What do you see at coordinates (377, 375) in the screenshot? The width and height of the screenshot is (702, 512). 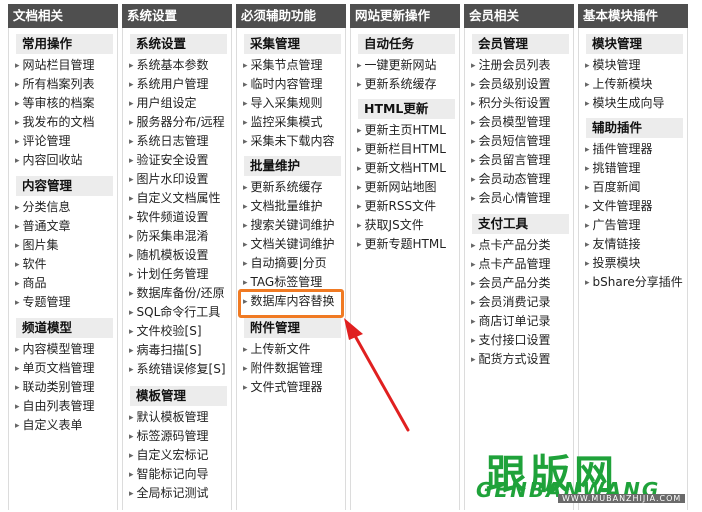 I see `annotation-arrow-icon` at bounding box center [377, 375].